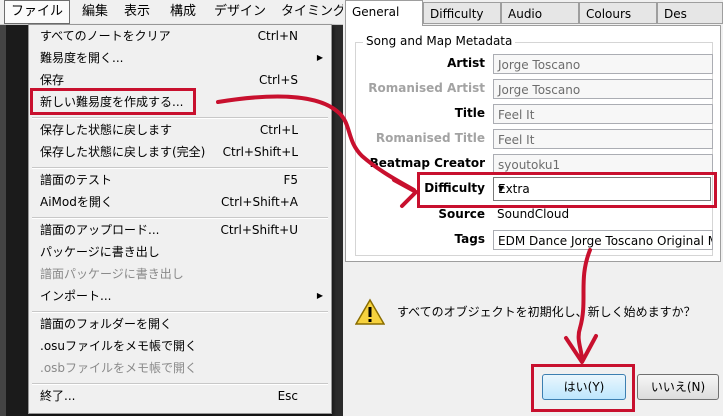 This screenshot has height=416, width=723. What do you see at coordinates (618, 13) in the screenshot?
I see `tab-colours: Colours` at bounding box center [618, 13].